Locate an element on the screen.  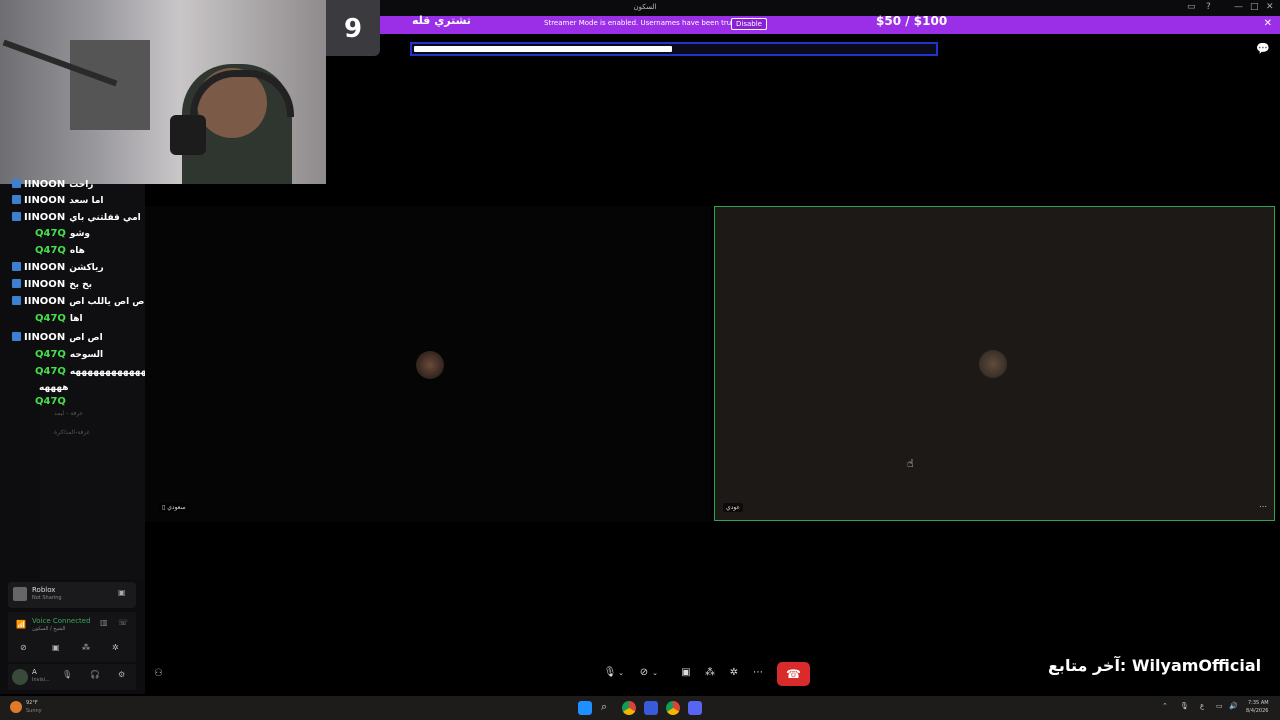
volume-icon: 🔊 is located at coordinates (1233, 706).